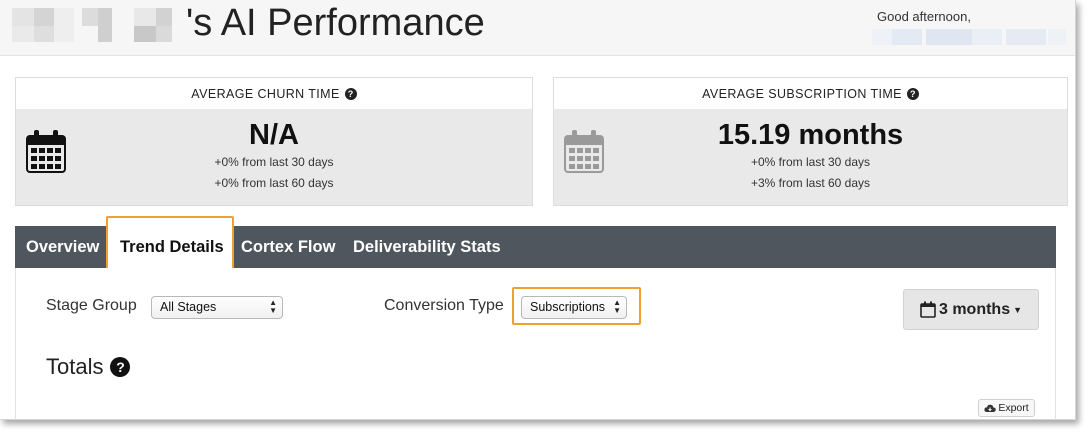  I want to click on redacted-username, so click(969, 37).